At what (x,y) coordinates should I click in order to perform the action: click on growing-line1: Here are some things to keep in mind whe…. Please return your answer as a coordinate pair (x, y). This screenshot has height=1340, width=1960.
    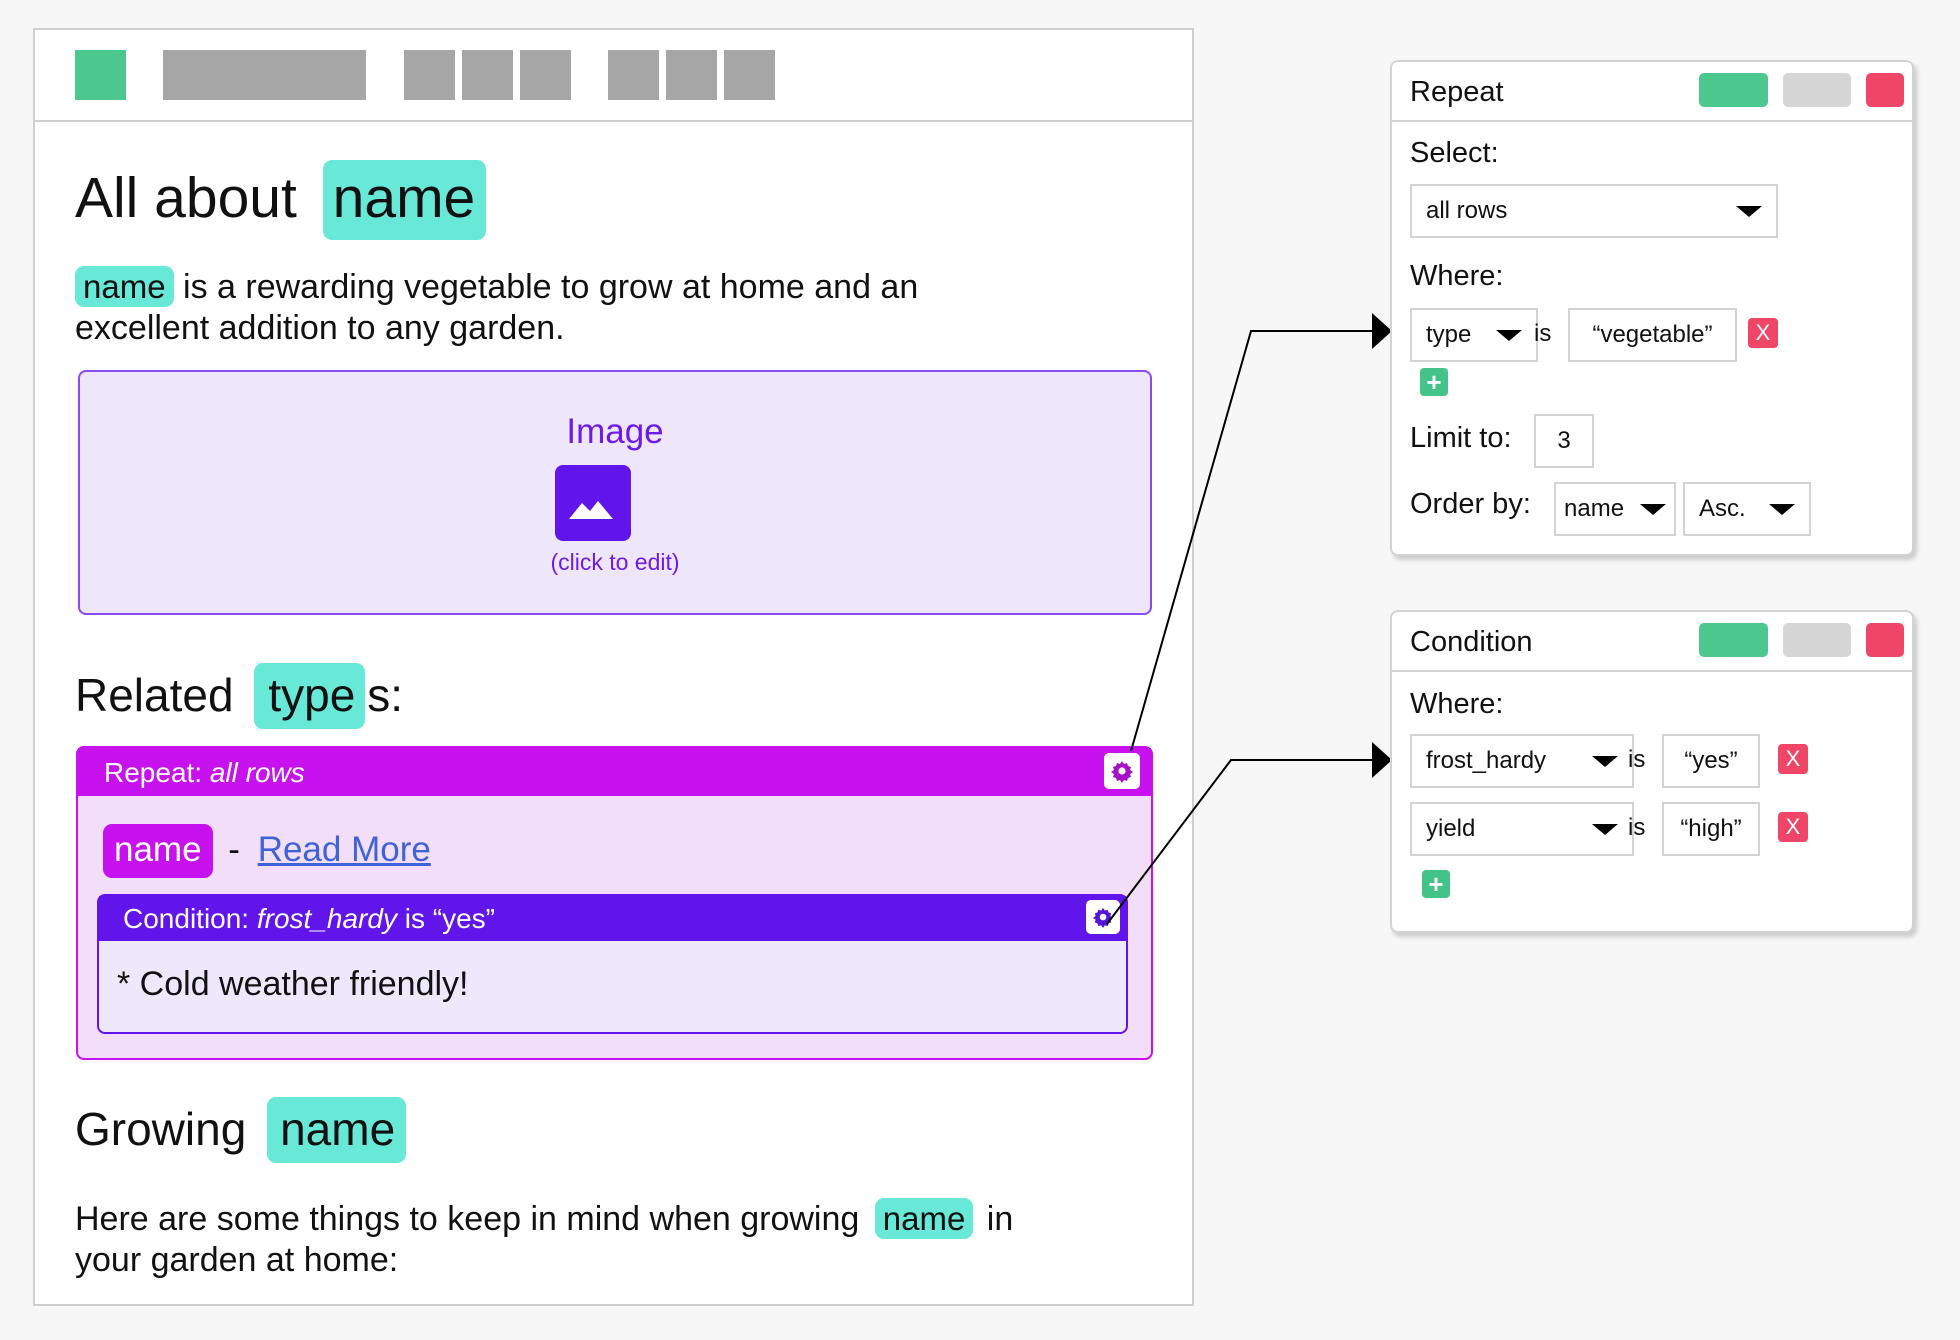
    Looking at the image, I should click on (467, 1219).